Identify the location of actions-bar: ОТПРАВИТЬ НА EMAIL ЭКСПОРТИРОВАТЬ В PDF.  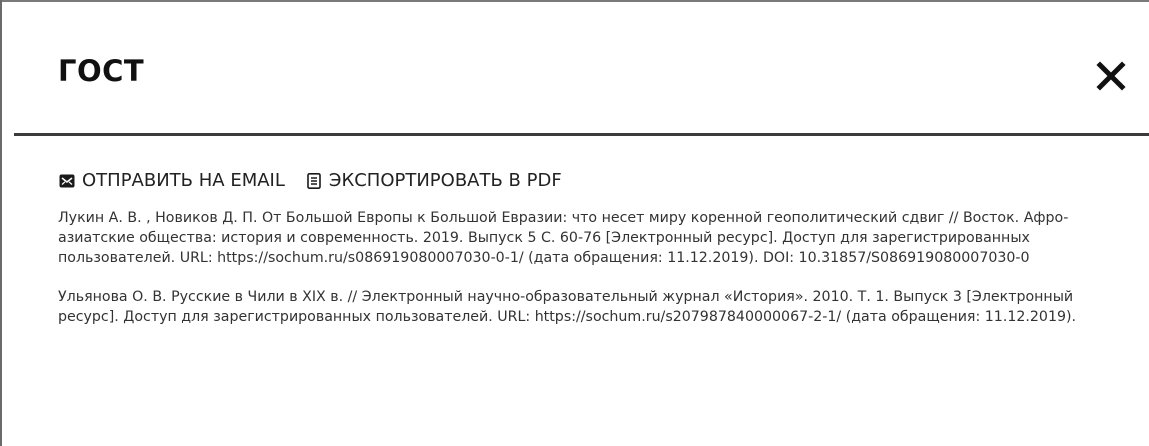
(310, 180).